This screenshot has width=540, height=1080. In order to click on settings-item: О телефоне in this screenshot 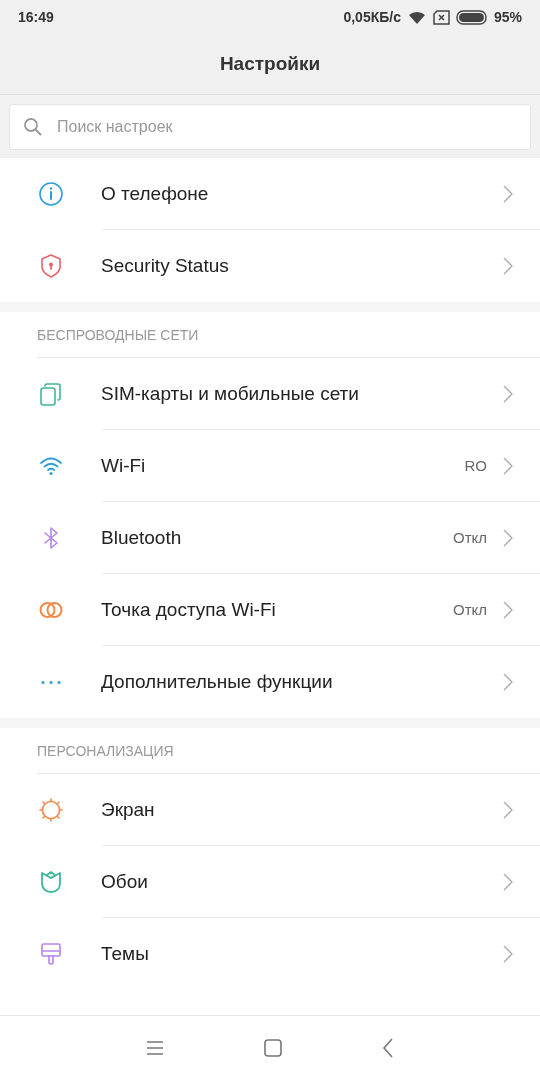, I will do `click(270, 194)`.